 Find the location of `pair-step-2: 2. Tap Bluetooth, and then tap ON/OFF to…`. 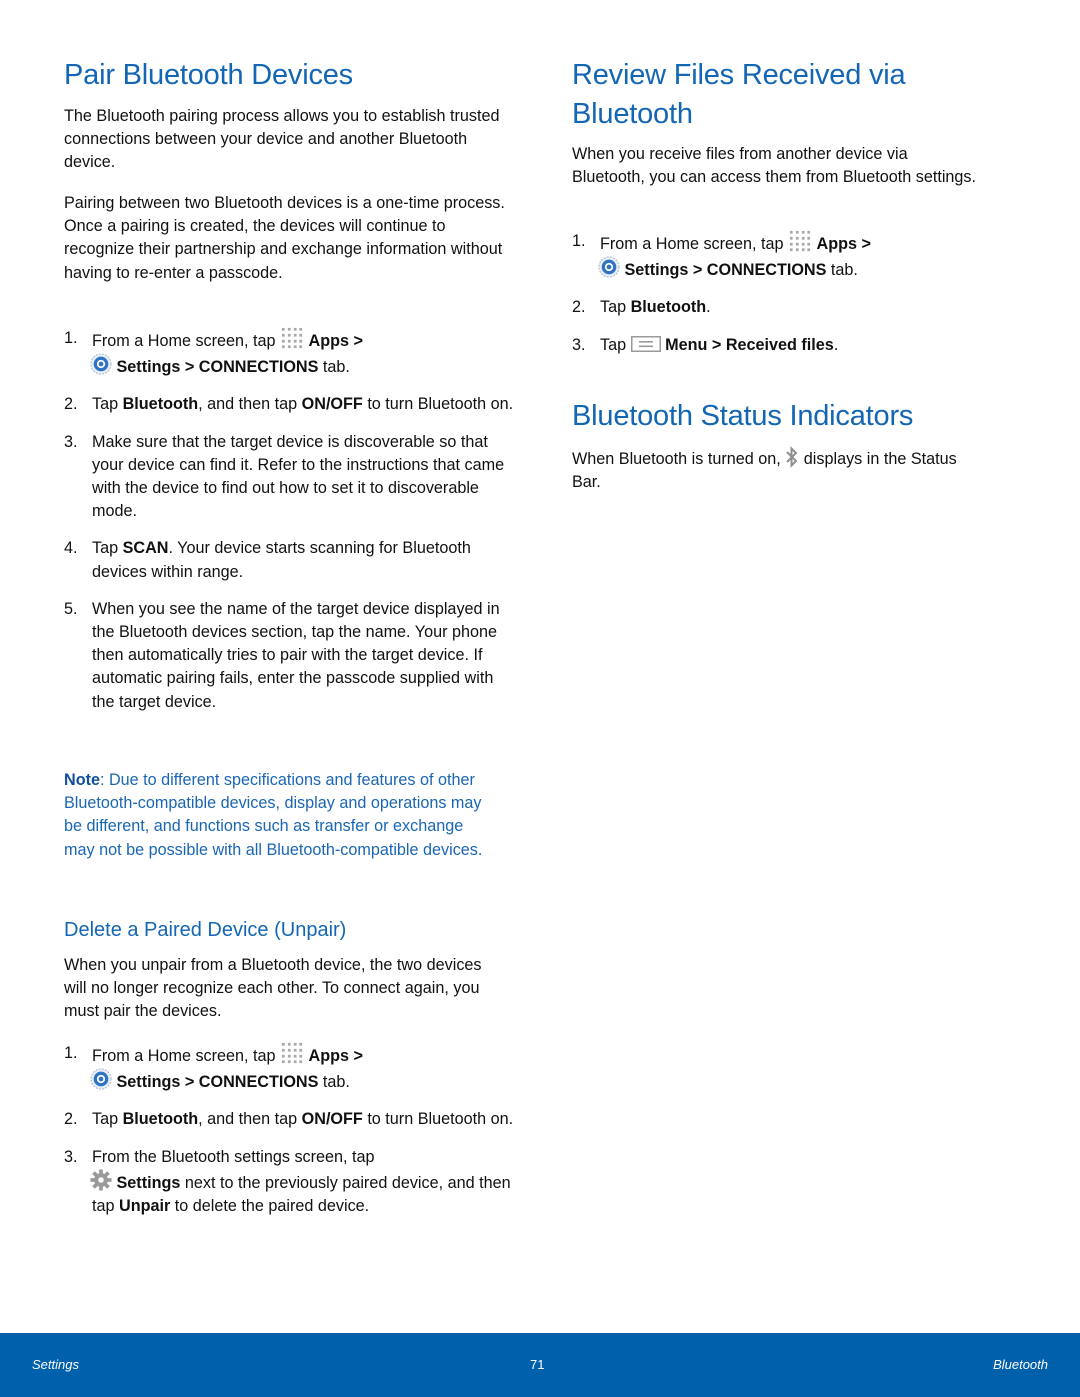

pair-step-2: 2. Tap Bluetooth, and then tap ON/OFF to… is located at coordinates (289, 404).